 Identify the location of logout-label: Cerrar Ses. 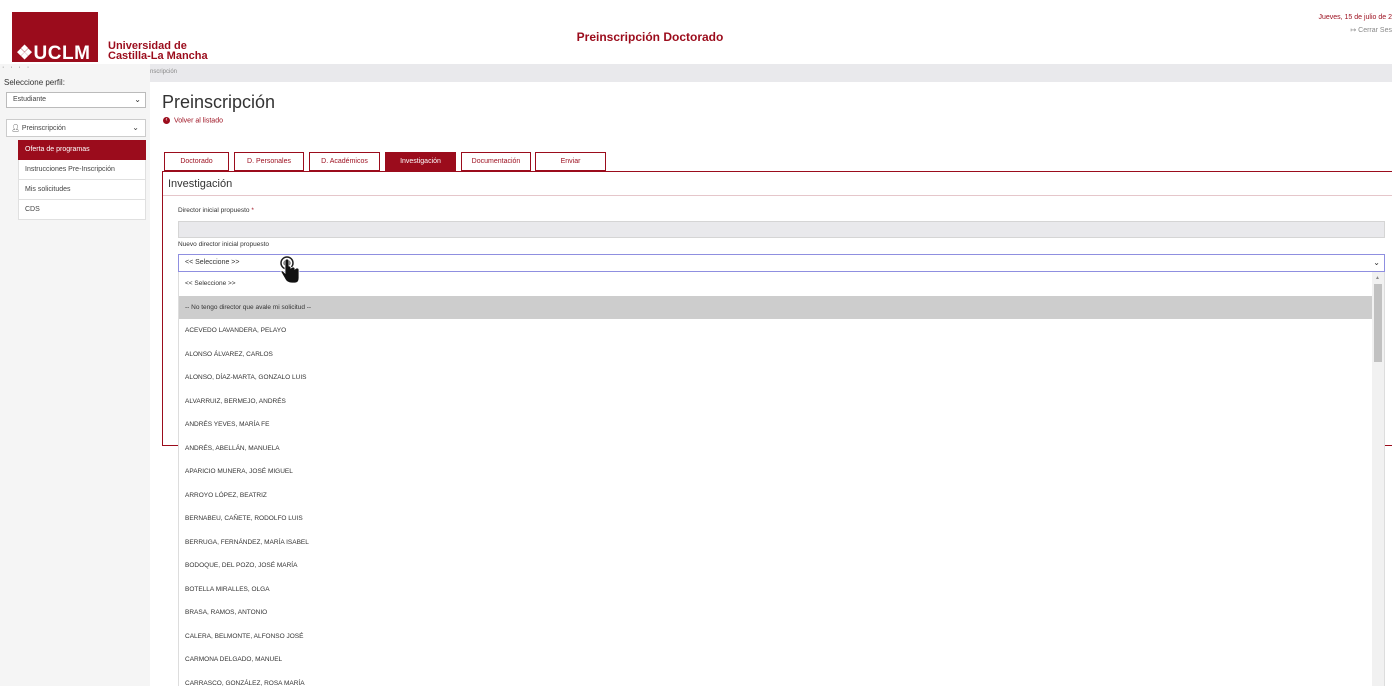
(1375, 30).